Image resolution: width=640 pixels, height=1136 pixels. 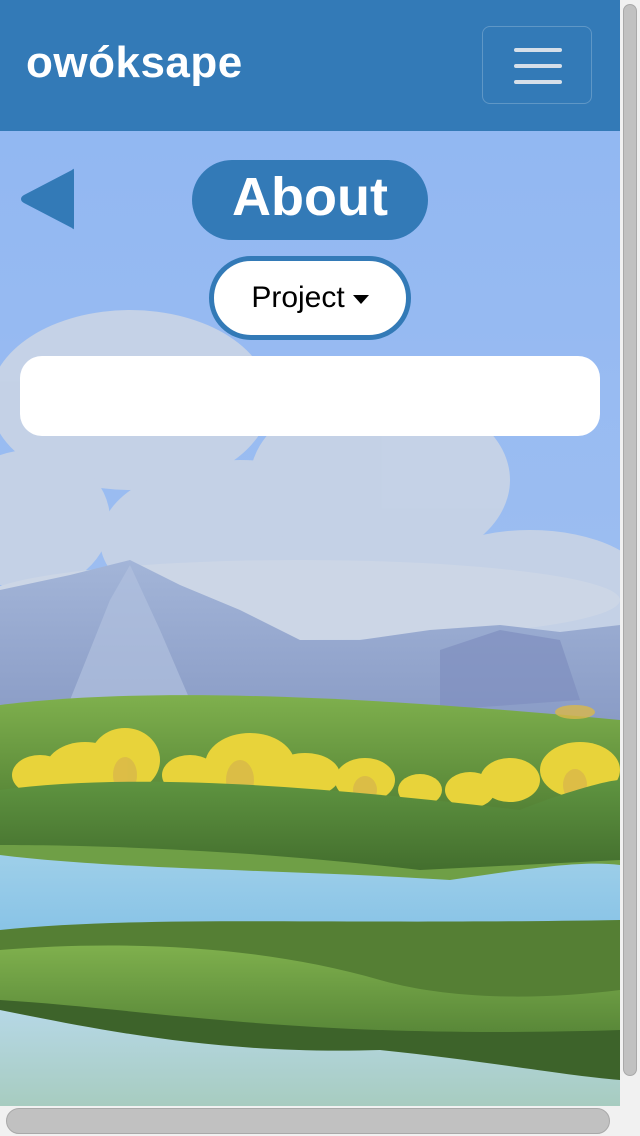 I want to click on content-panel, so click(x=310, y=396).